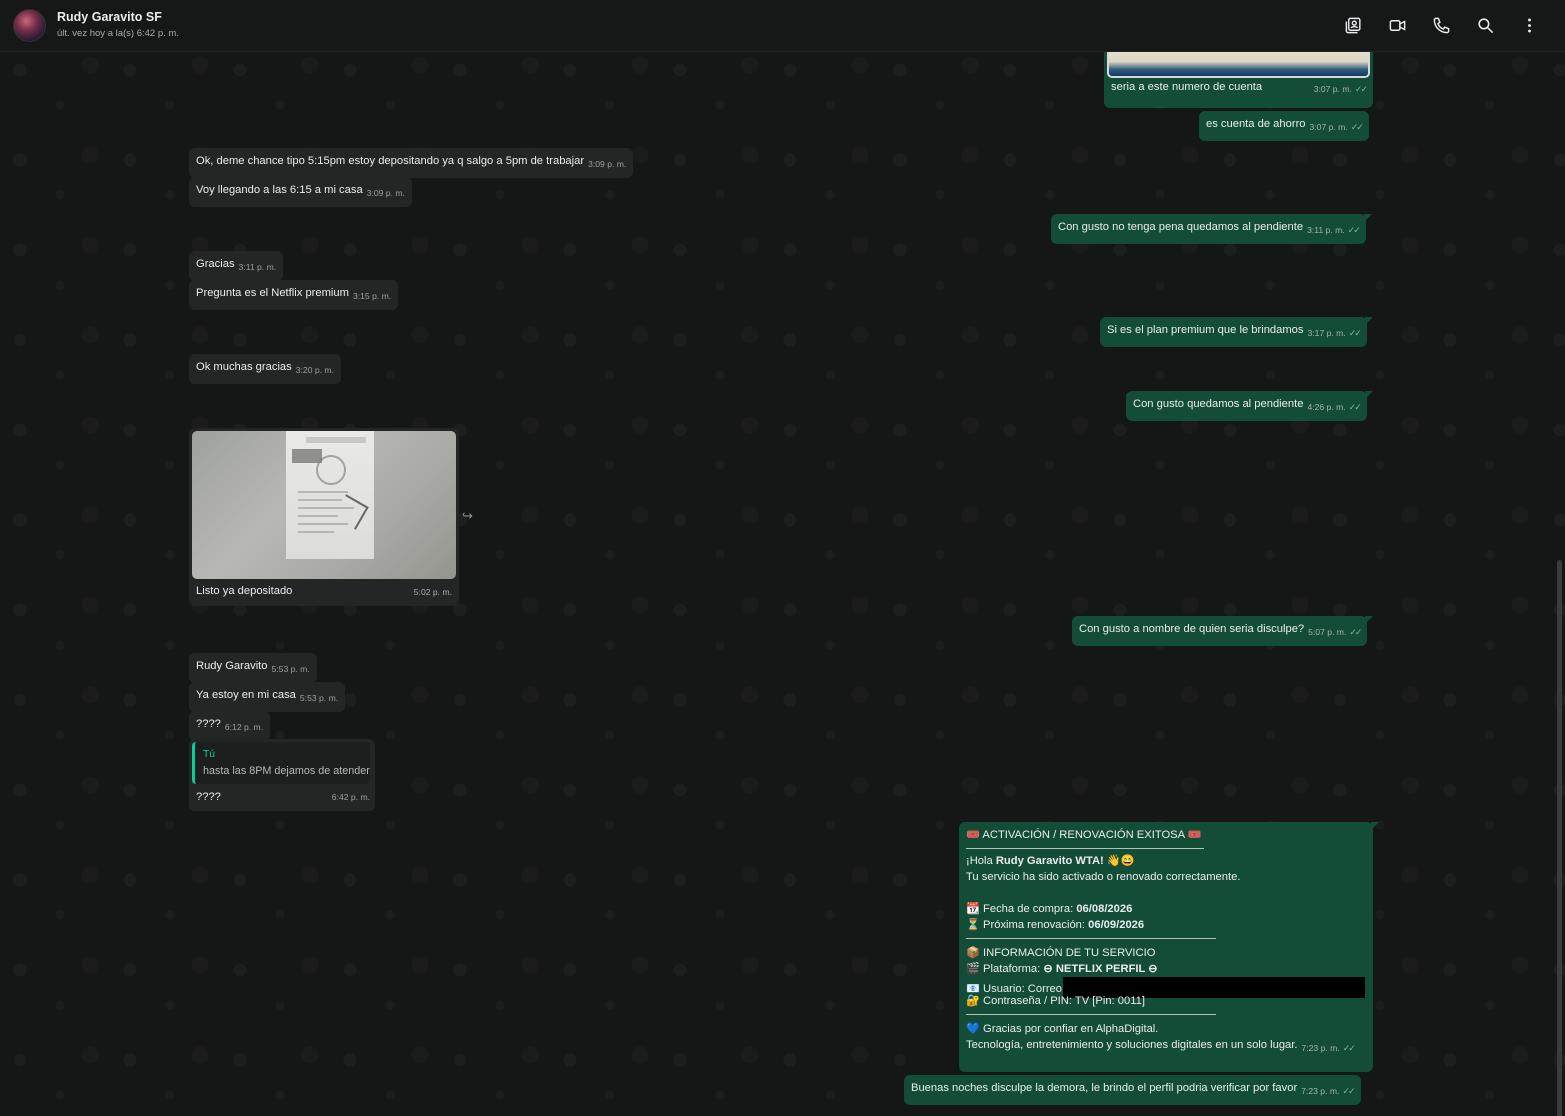 Image resolution: width=1565 pixels, height=1116 pixels. I want to click on video-call-button, so click(1397, 26).